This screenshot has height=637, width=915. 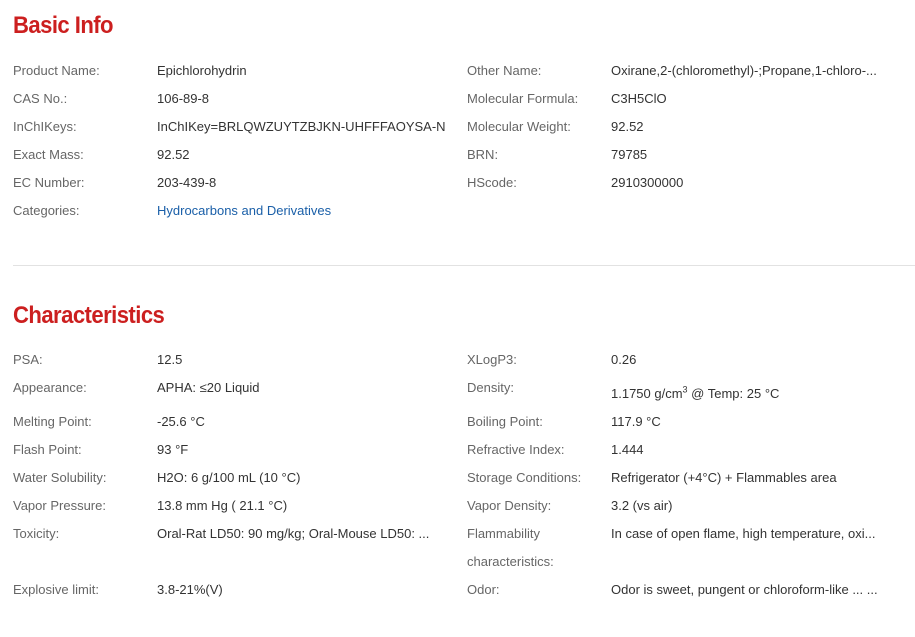 I want to click on label-molecular-weight: Molecular Weight:, so click(x=519, y=126).